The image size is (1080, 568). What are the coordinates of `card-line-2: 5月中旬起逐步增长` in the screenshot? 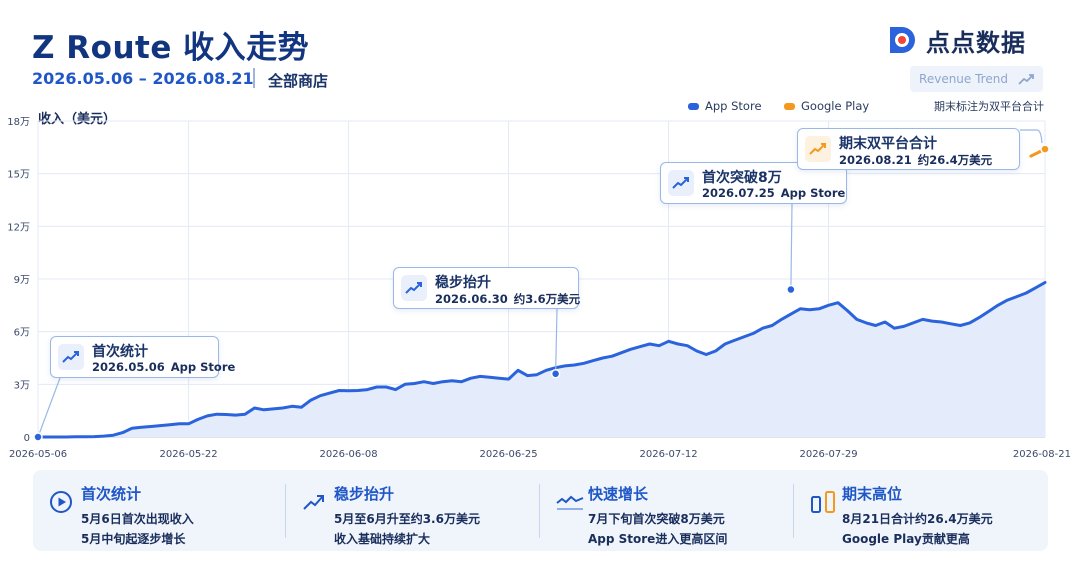 It's located at (133, 539).